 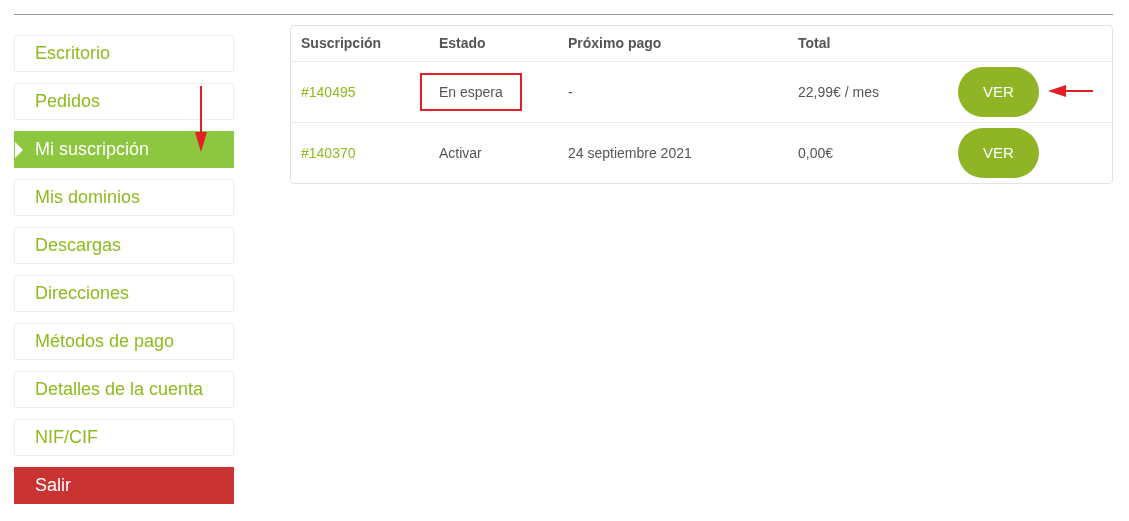 I want to click on total-text: 0,00€, so click(x=816, y=153).